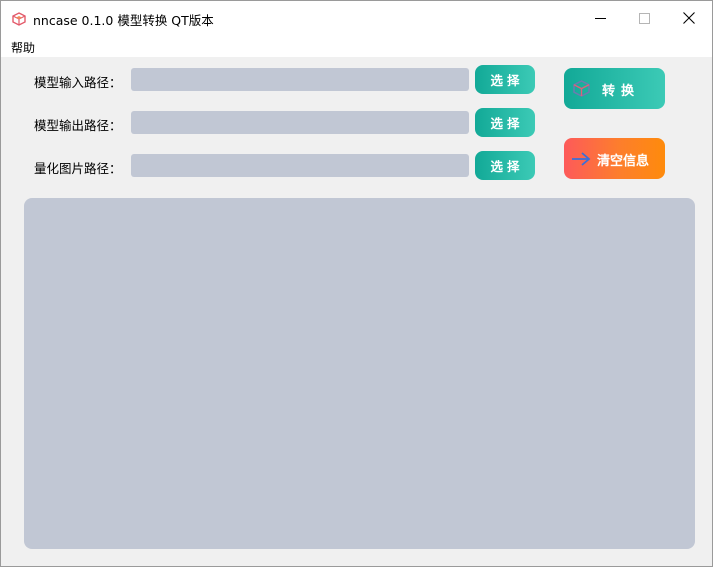 The width and height of the screenshot is (713, 567). I want to click on menu-item-help: 帮助, so click(23, 47).